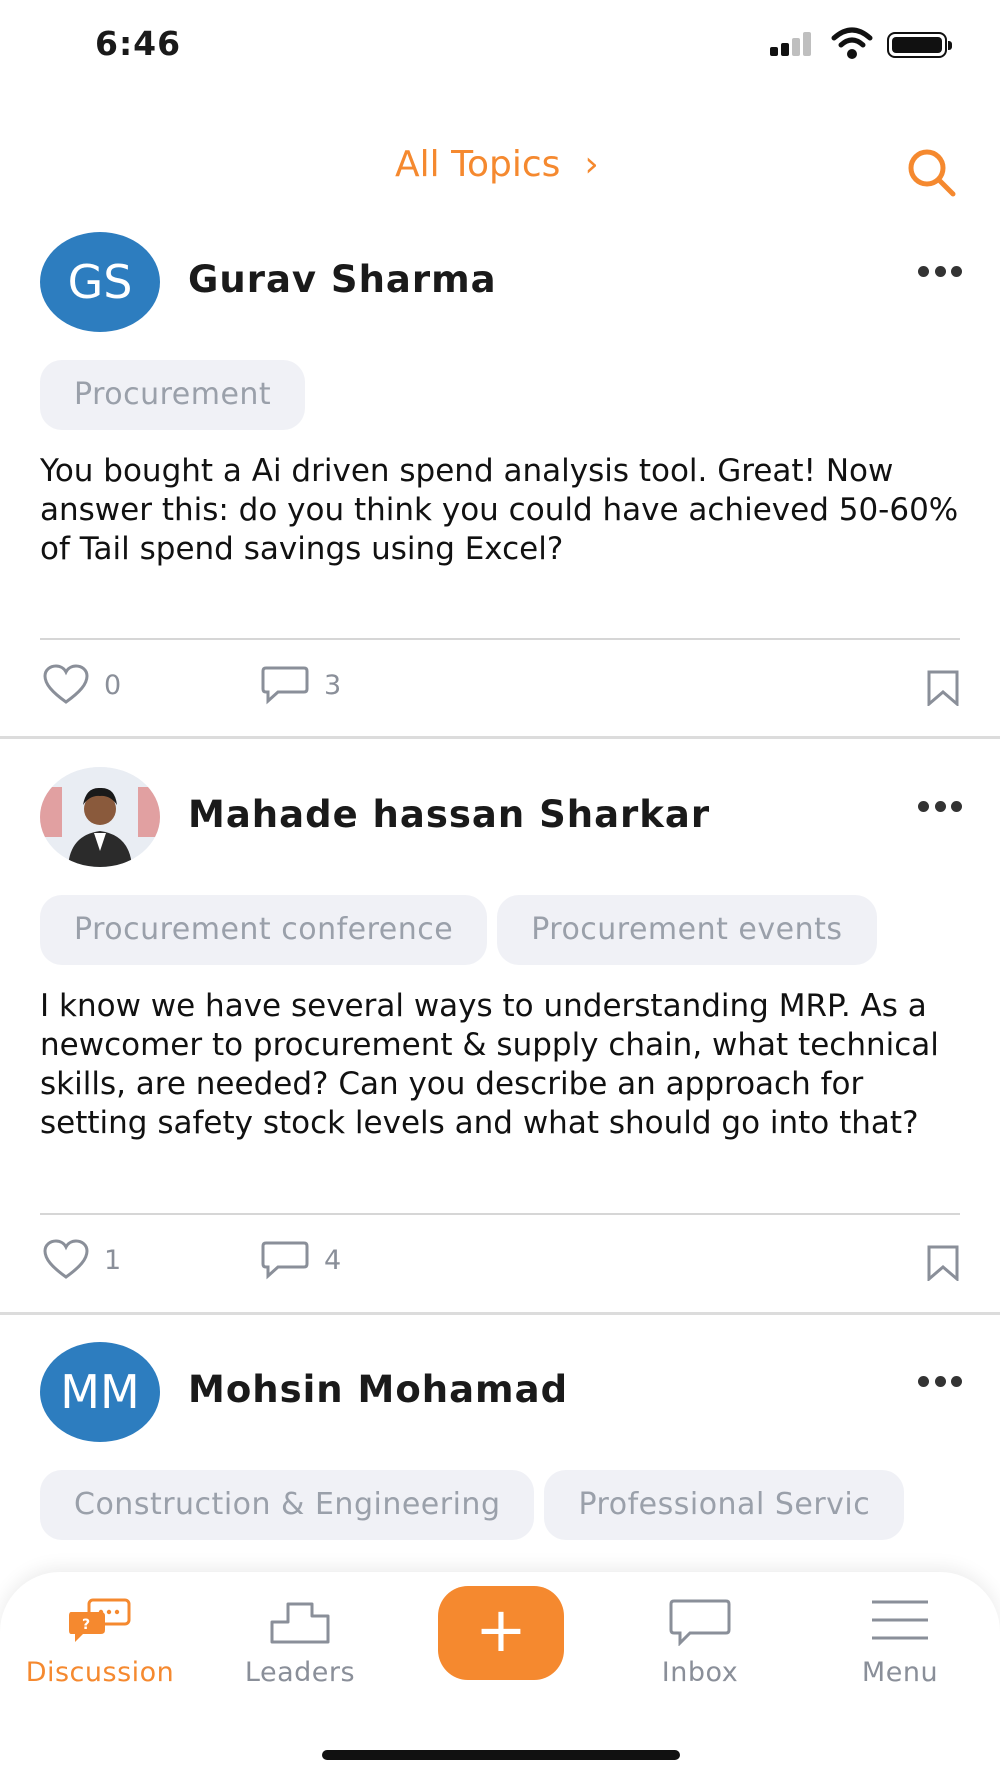 Image resolution: width=1000 pixels, height=1778 pixels. Describe the element at coordinates (501, 1633) in the screenshot. I see `add-post-button: +` at that location.